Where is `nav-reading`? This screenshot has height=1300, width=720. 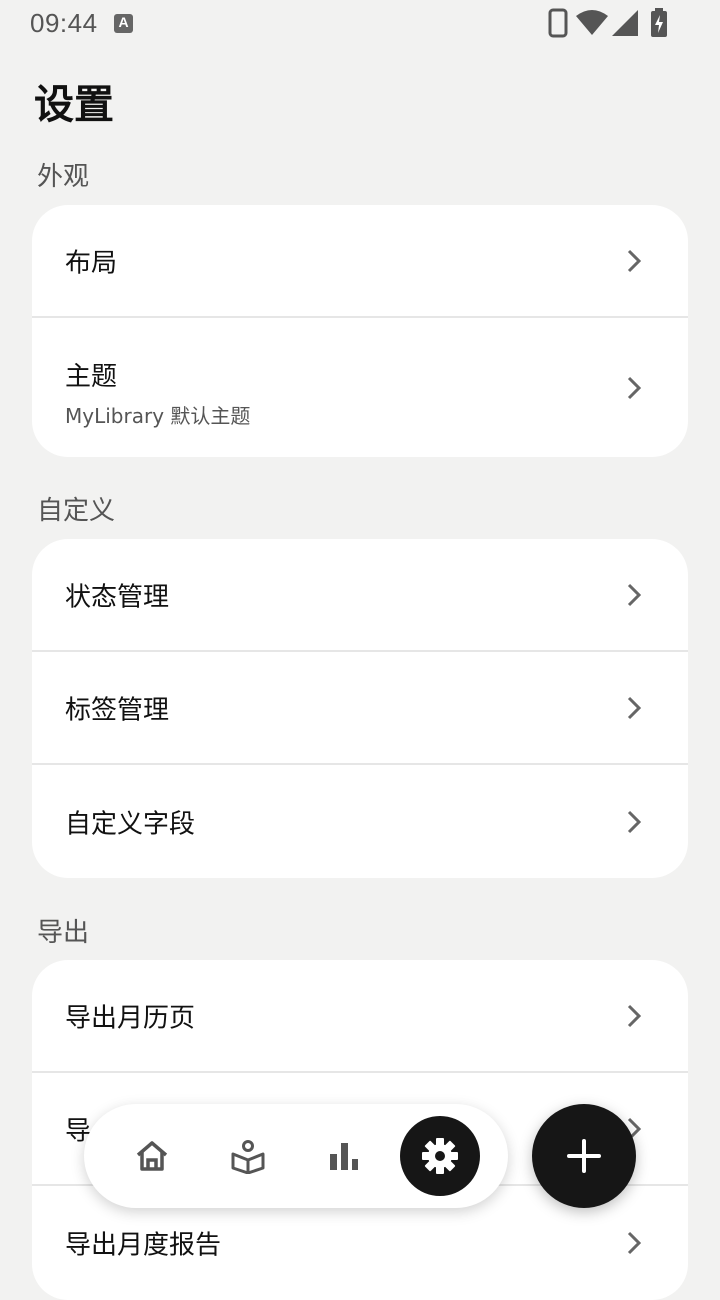
nav-reading is located at coordinates (248, 1156).